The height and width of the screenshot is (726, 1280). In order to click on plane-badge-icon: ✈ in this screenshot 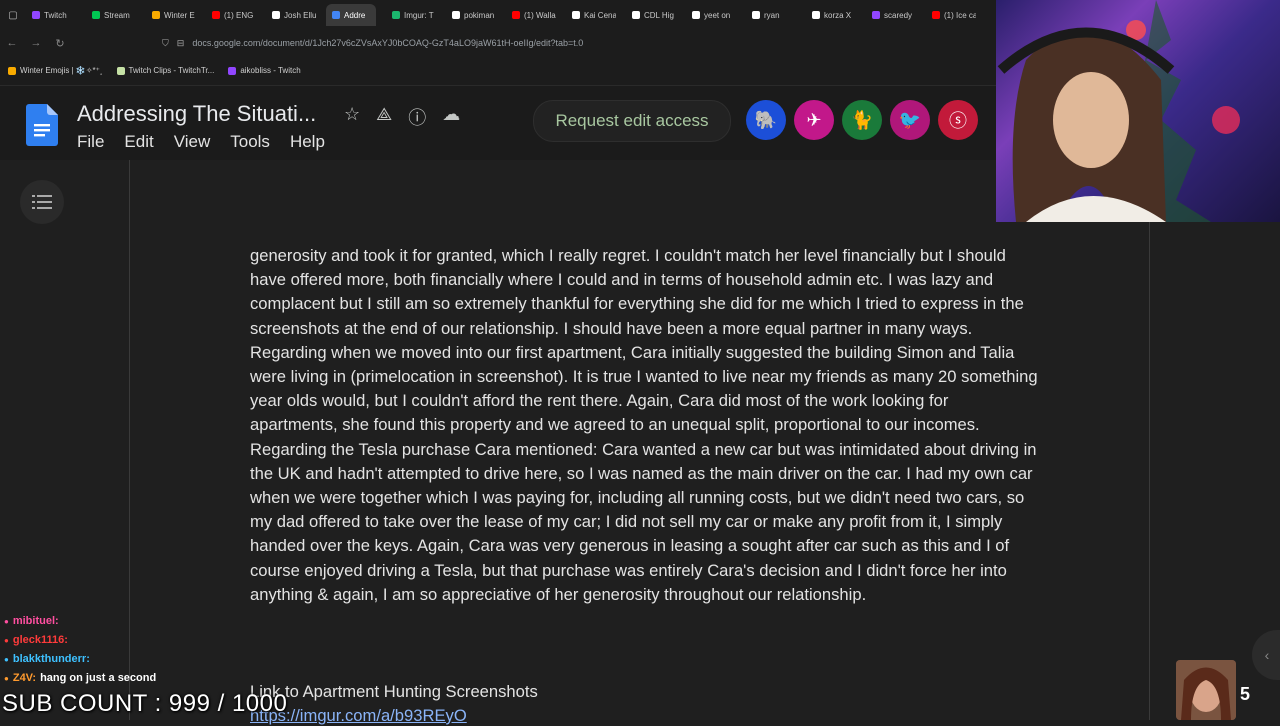, I will do `click(814, 120)`.